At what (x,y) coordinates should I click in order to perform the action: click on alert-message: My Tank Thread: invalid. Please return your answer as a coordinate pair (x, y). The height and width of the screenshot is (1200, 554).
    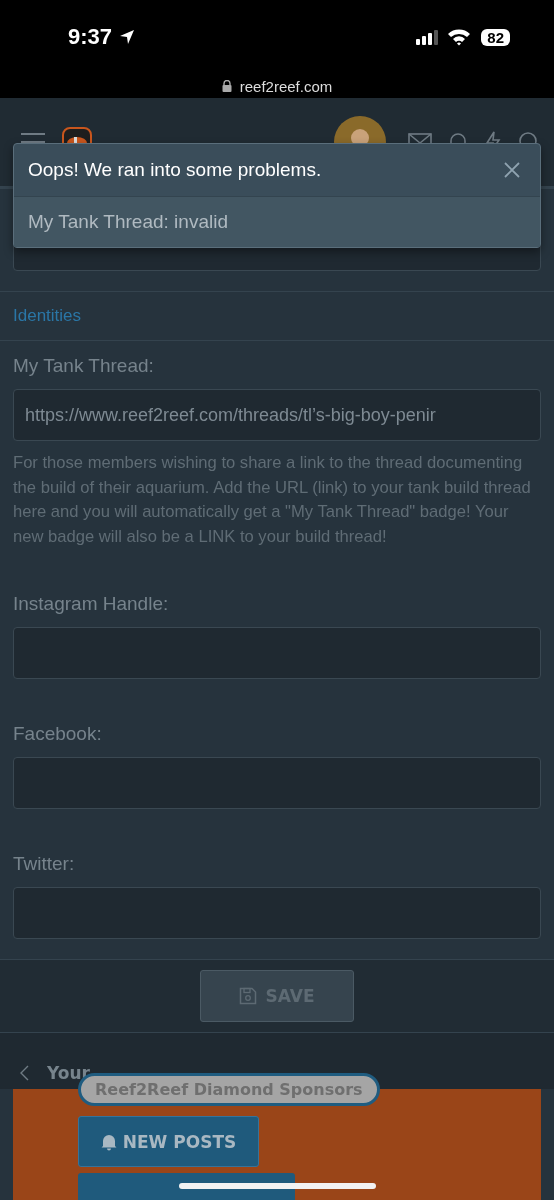
    Looking at the image, I should click on (277, 222).